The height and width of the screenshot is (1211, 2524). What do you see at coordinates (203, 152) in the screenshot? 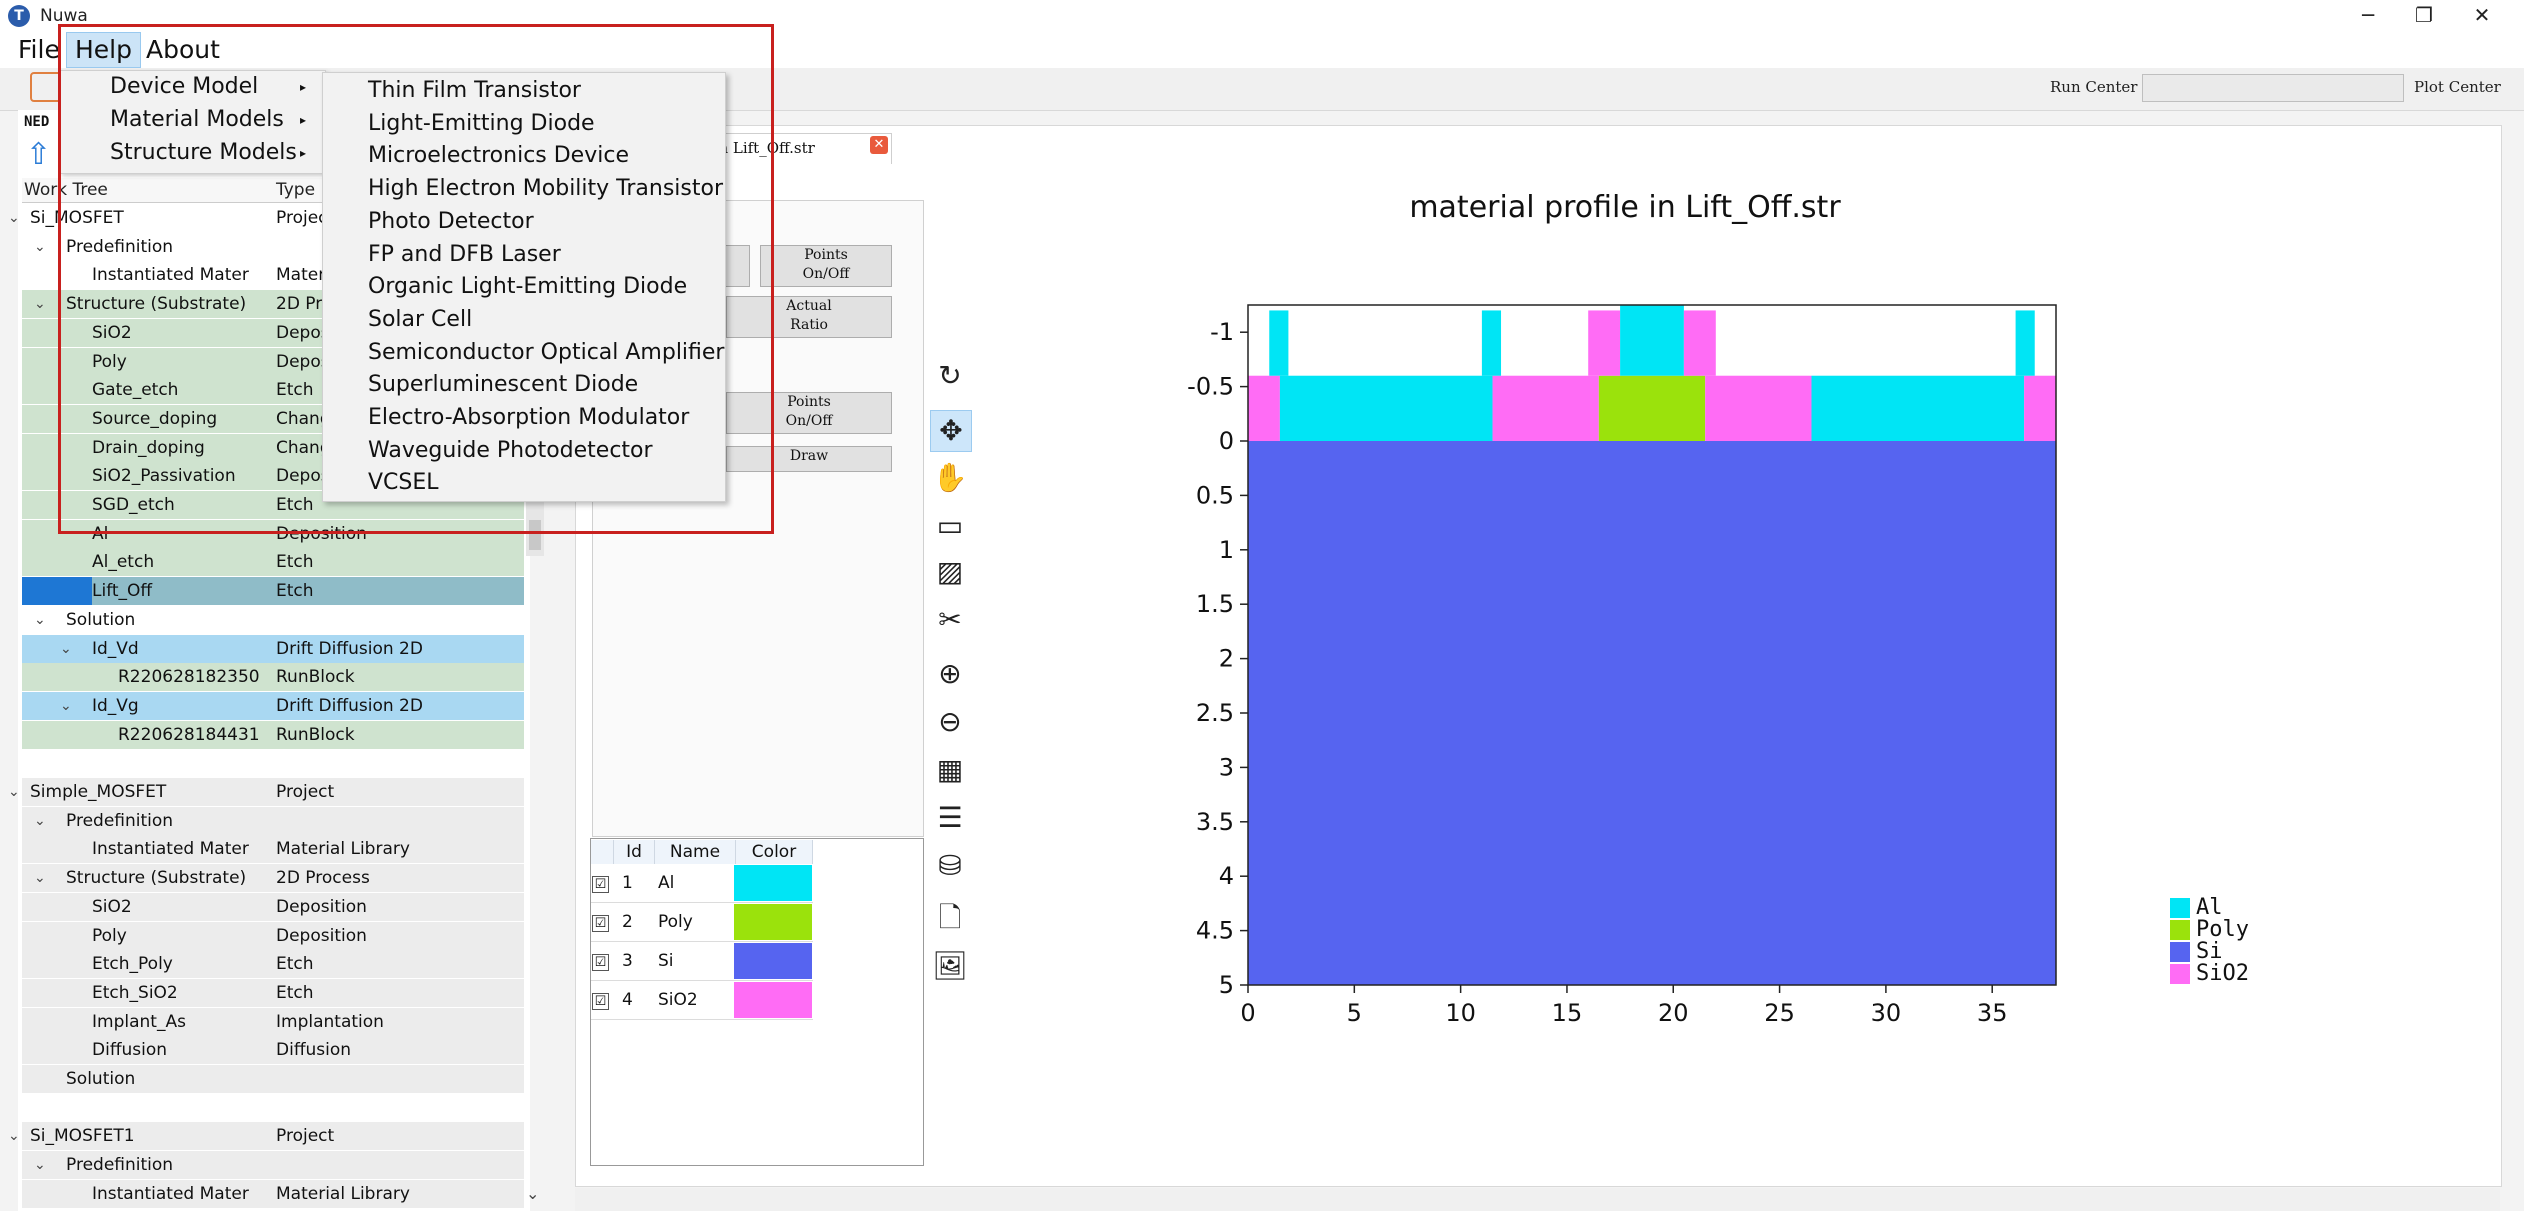
I see `help-menu-item: Structure Models` at bounding box center [203, 152].